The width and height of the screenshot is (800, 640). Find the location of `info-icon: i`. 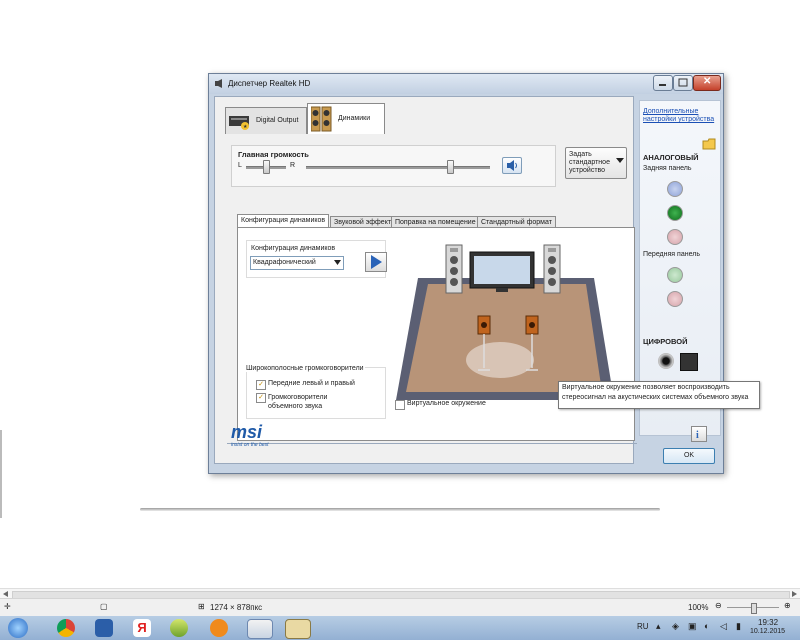

info-icon: i is located at coordinates (697, 435).